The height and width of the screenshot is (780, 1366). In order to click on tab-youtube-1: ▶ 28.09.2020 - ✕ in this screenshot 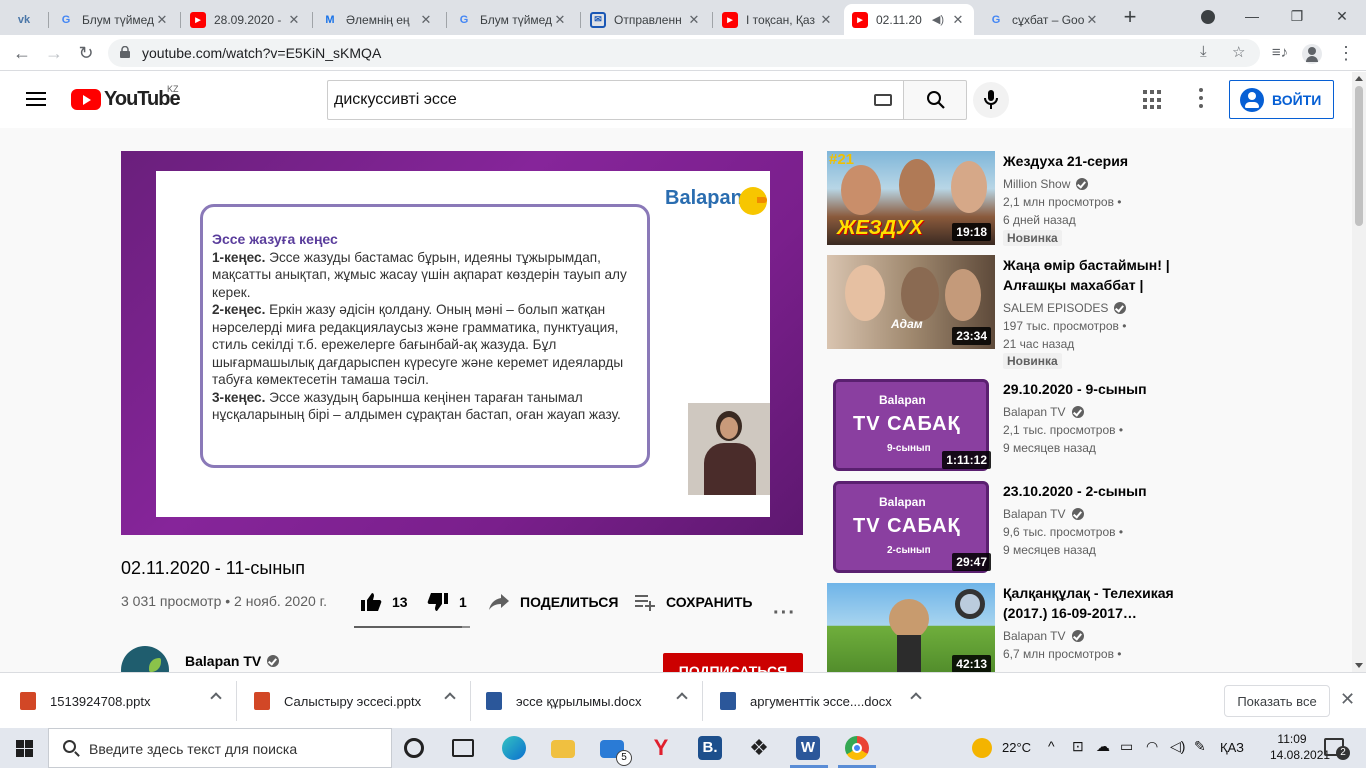, I will do `click(246, 19)`.